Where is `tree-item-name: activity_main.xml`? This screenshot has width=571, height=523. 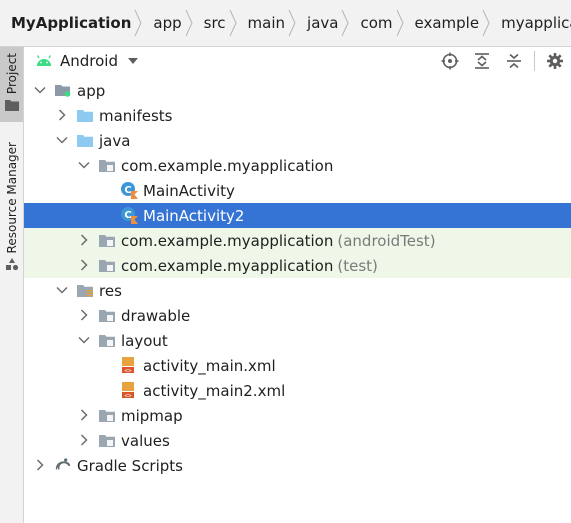
tree-item-name: activity_main.xml is located at coordinates (209, 365).